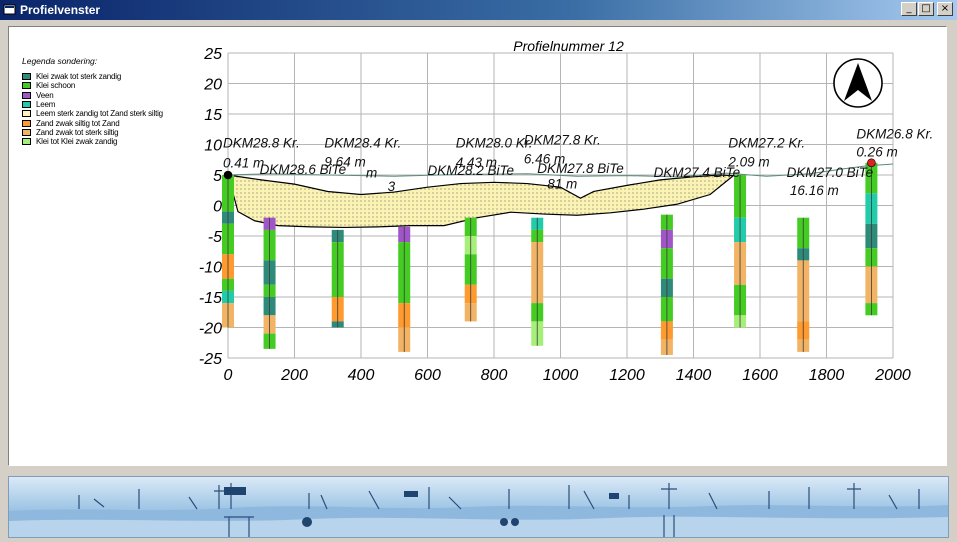 This screenshot has height=542, width=957. I want to click on legend-label: Veen, so click(45, 95).